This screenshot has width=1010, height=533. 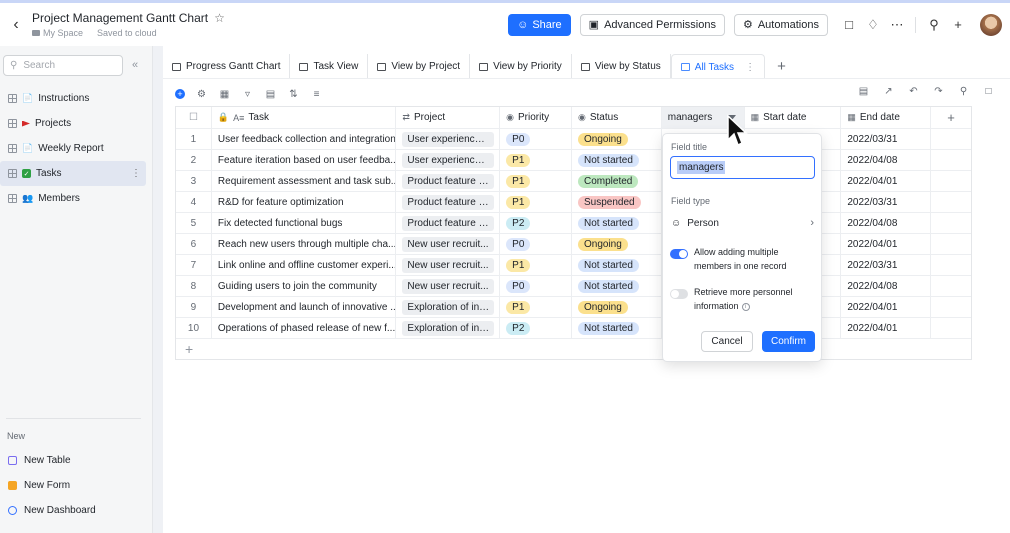 What do you see at coordinates (988, 91) in the screenshot?
I see `comments-icon: □` at bounding box center [988, 91].